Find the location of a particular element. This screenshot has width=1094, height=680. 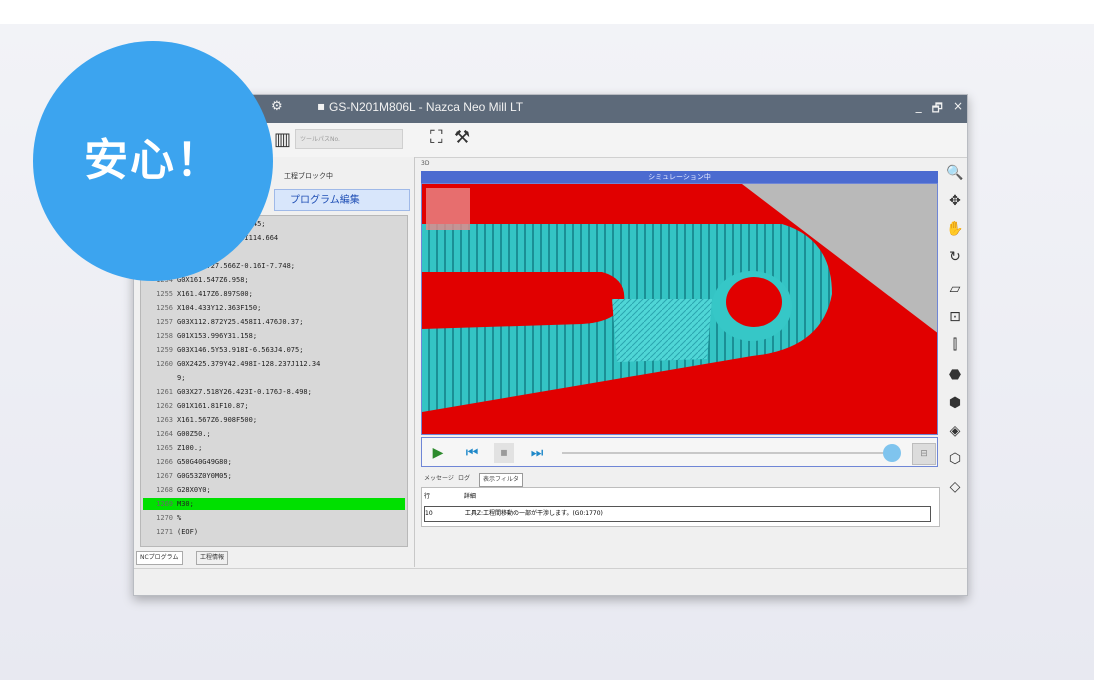

code-line: 1266 G50G40G49G80; is located at coordinates (274, 462).